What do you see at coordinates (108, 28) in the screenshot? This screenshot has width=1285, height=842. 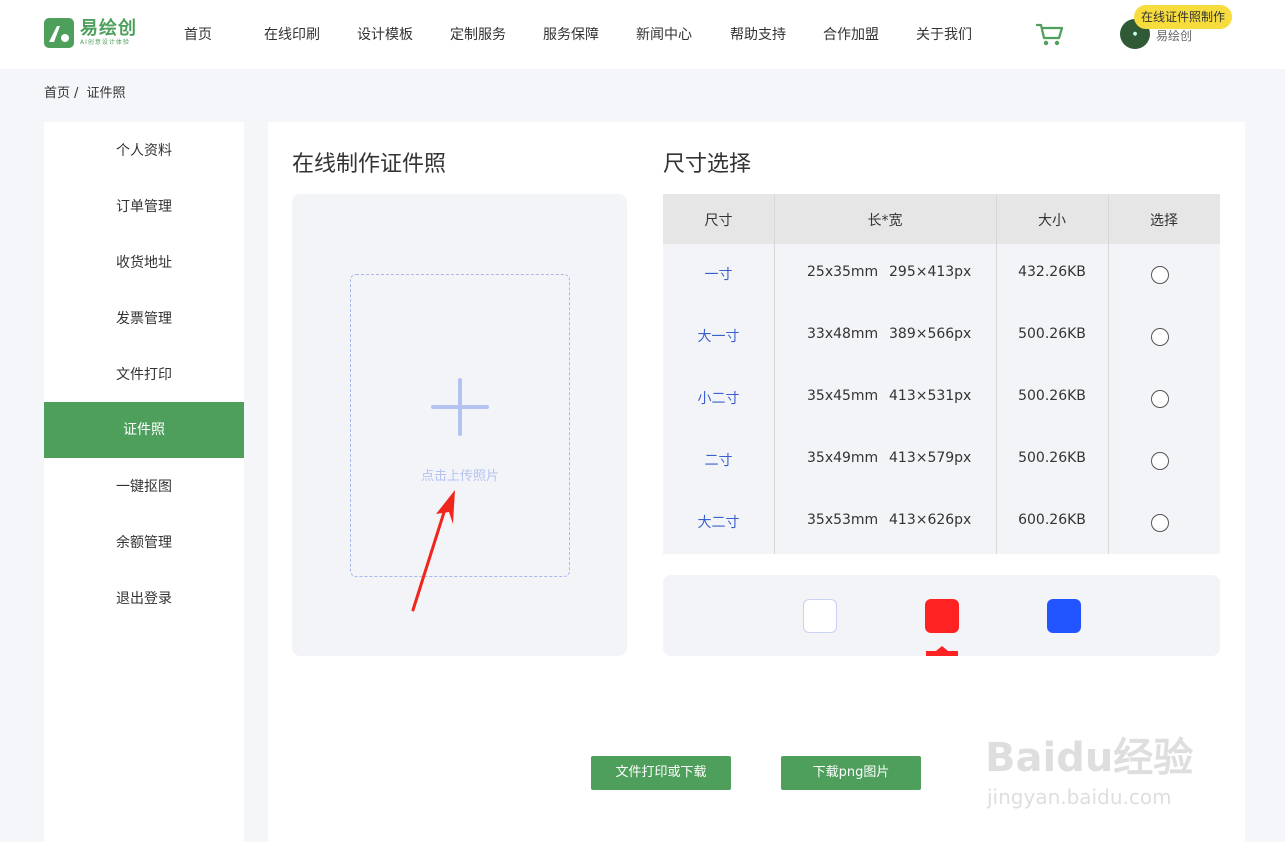 I see `logo-name: 易绘创` at bounding box center [108, 28].